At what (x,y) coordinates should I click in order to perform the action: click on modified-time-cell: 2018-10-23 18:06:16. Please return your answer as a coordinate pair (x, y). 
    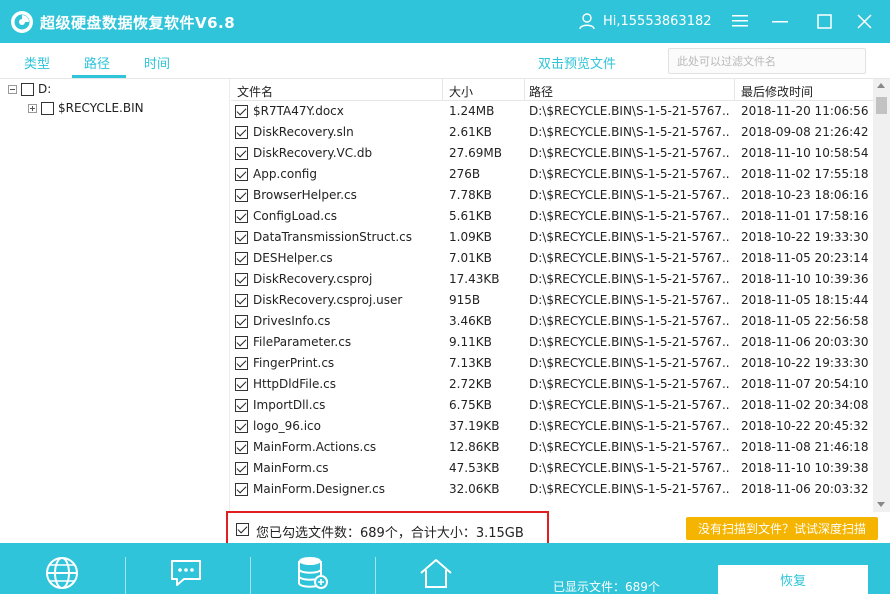
    Looking at the image, I should click on (805, 195).